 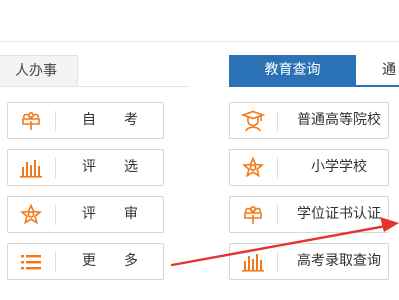 What do you see at coordinates (31, 262) in the screenshot?
I see `list-icon` at bounding box center [31, 262].